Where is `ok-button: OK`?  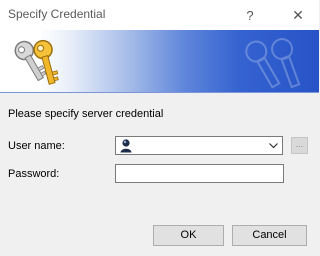
ok-button: OK is located at coordinates (188, 235).